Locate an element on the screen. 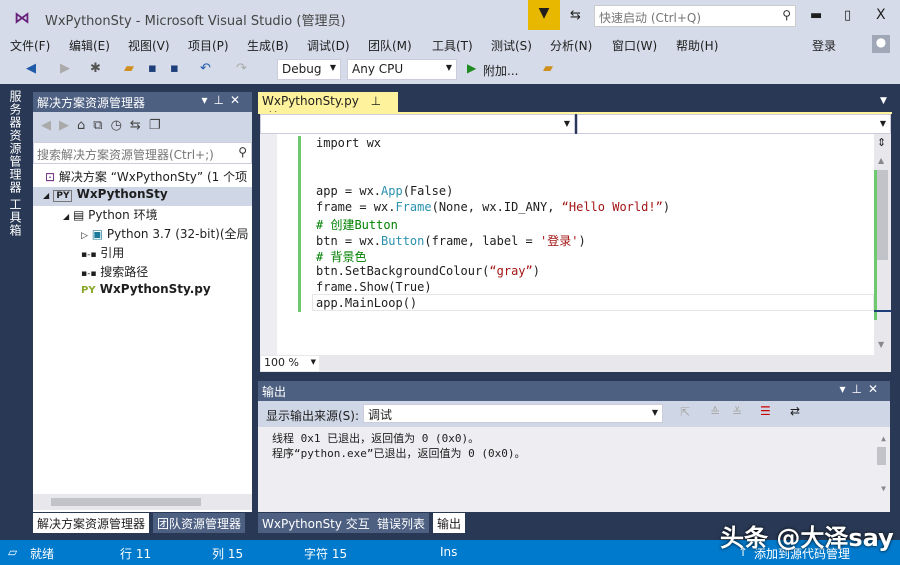 Image resolution: width=900 pixels, height=565 pixels. start-icon: ▶ is located at coordinates (471, 68).